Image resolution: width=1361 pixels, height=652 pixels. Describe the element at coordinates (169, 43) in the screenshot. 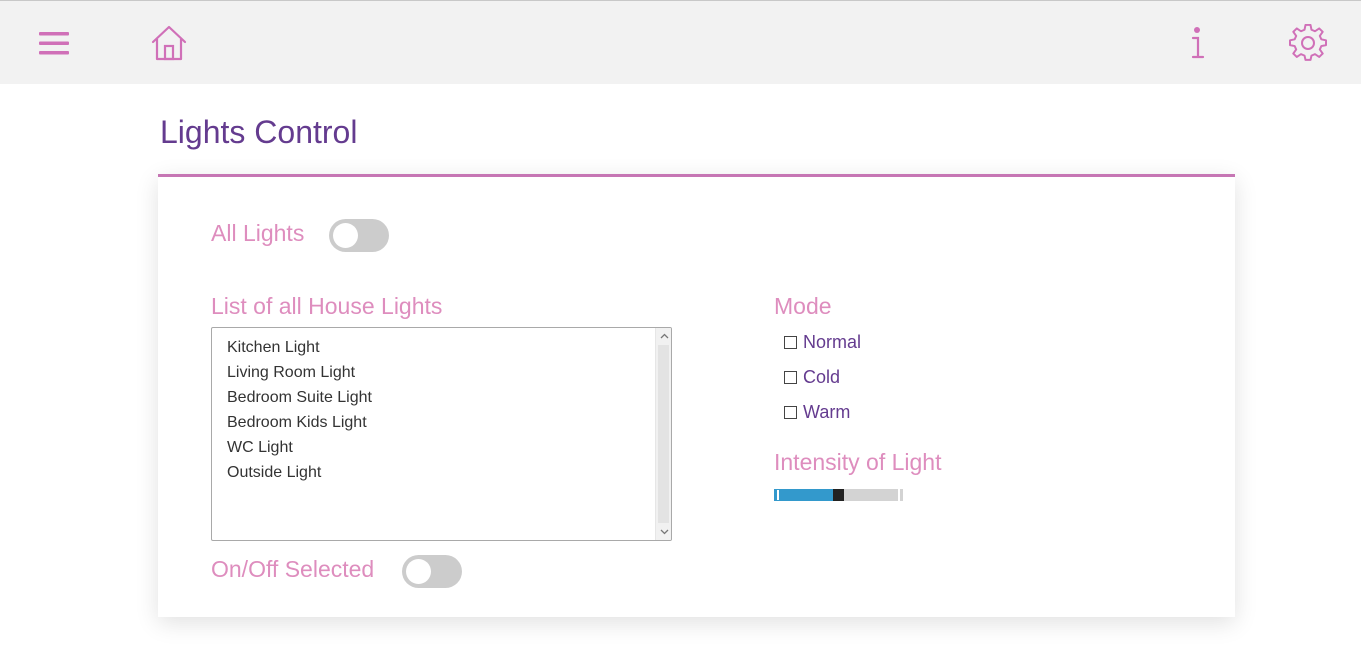

I see `home-icon` at that location.